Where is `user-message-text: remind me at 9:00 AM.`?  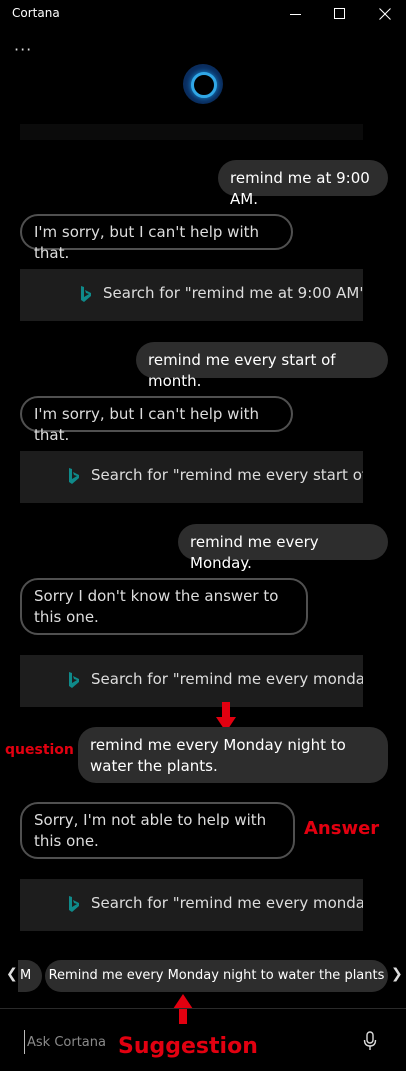
user-message-text: remind me at 9:00 AM. is located at coordinates (300, 188).